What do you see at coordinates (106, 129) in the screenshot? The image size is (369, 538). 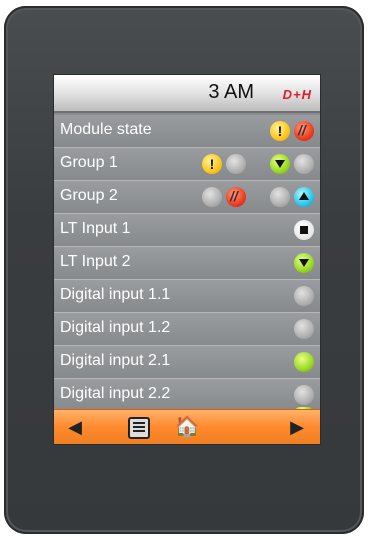 I see `row-label: Module state` at bounding box center [106, 129].